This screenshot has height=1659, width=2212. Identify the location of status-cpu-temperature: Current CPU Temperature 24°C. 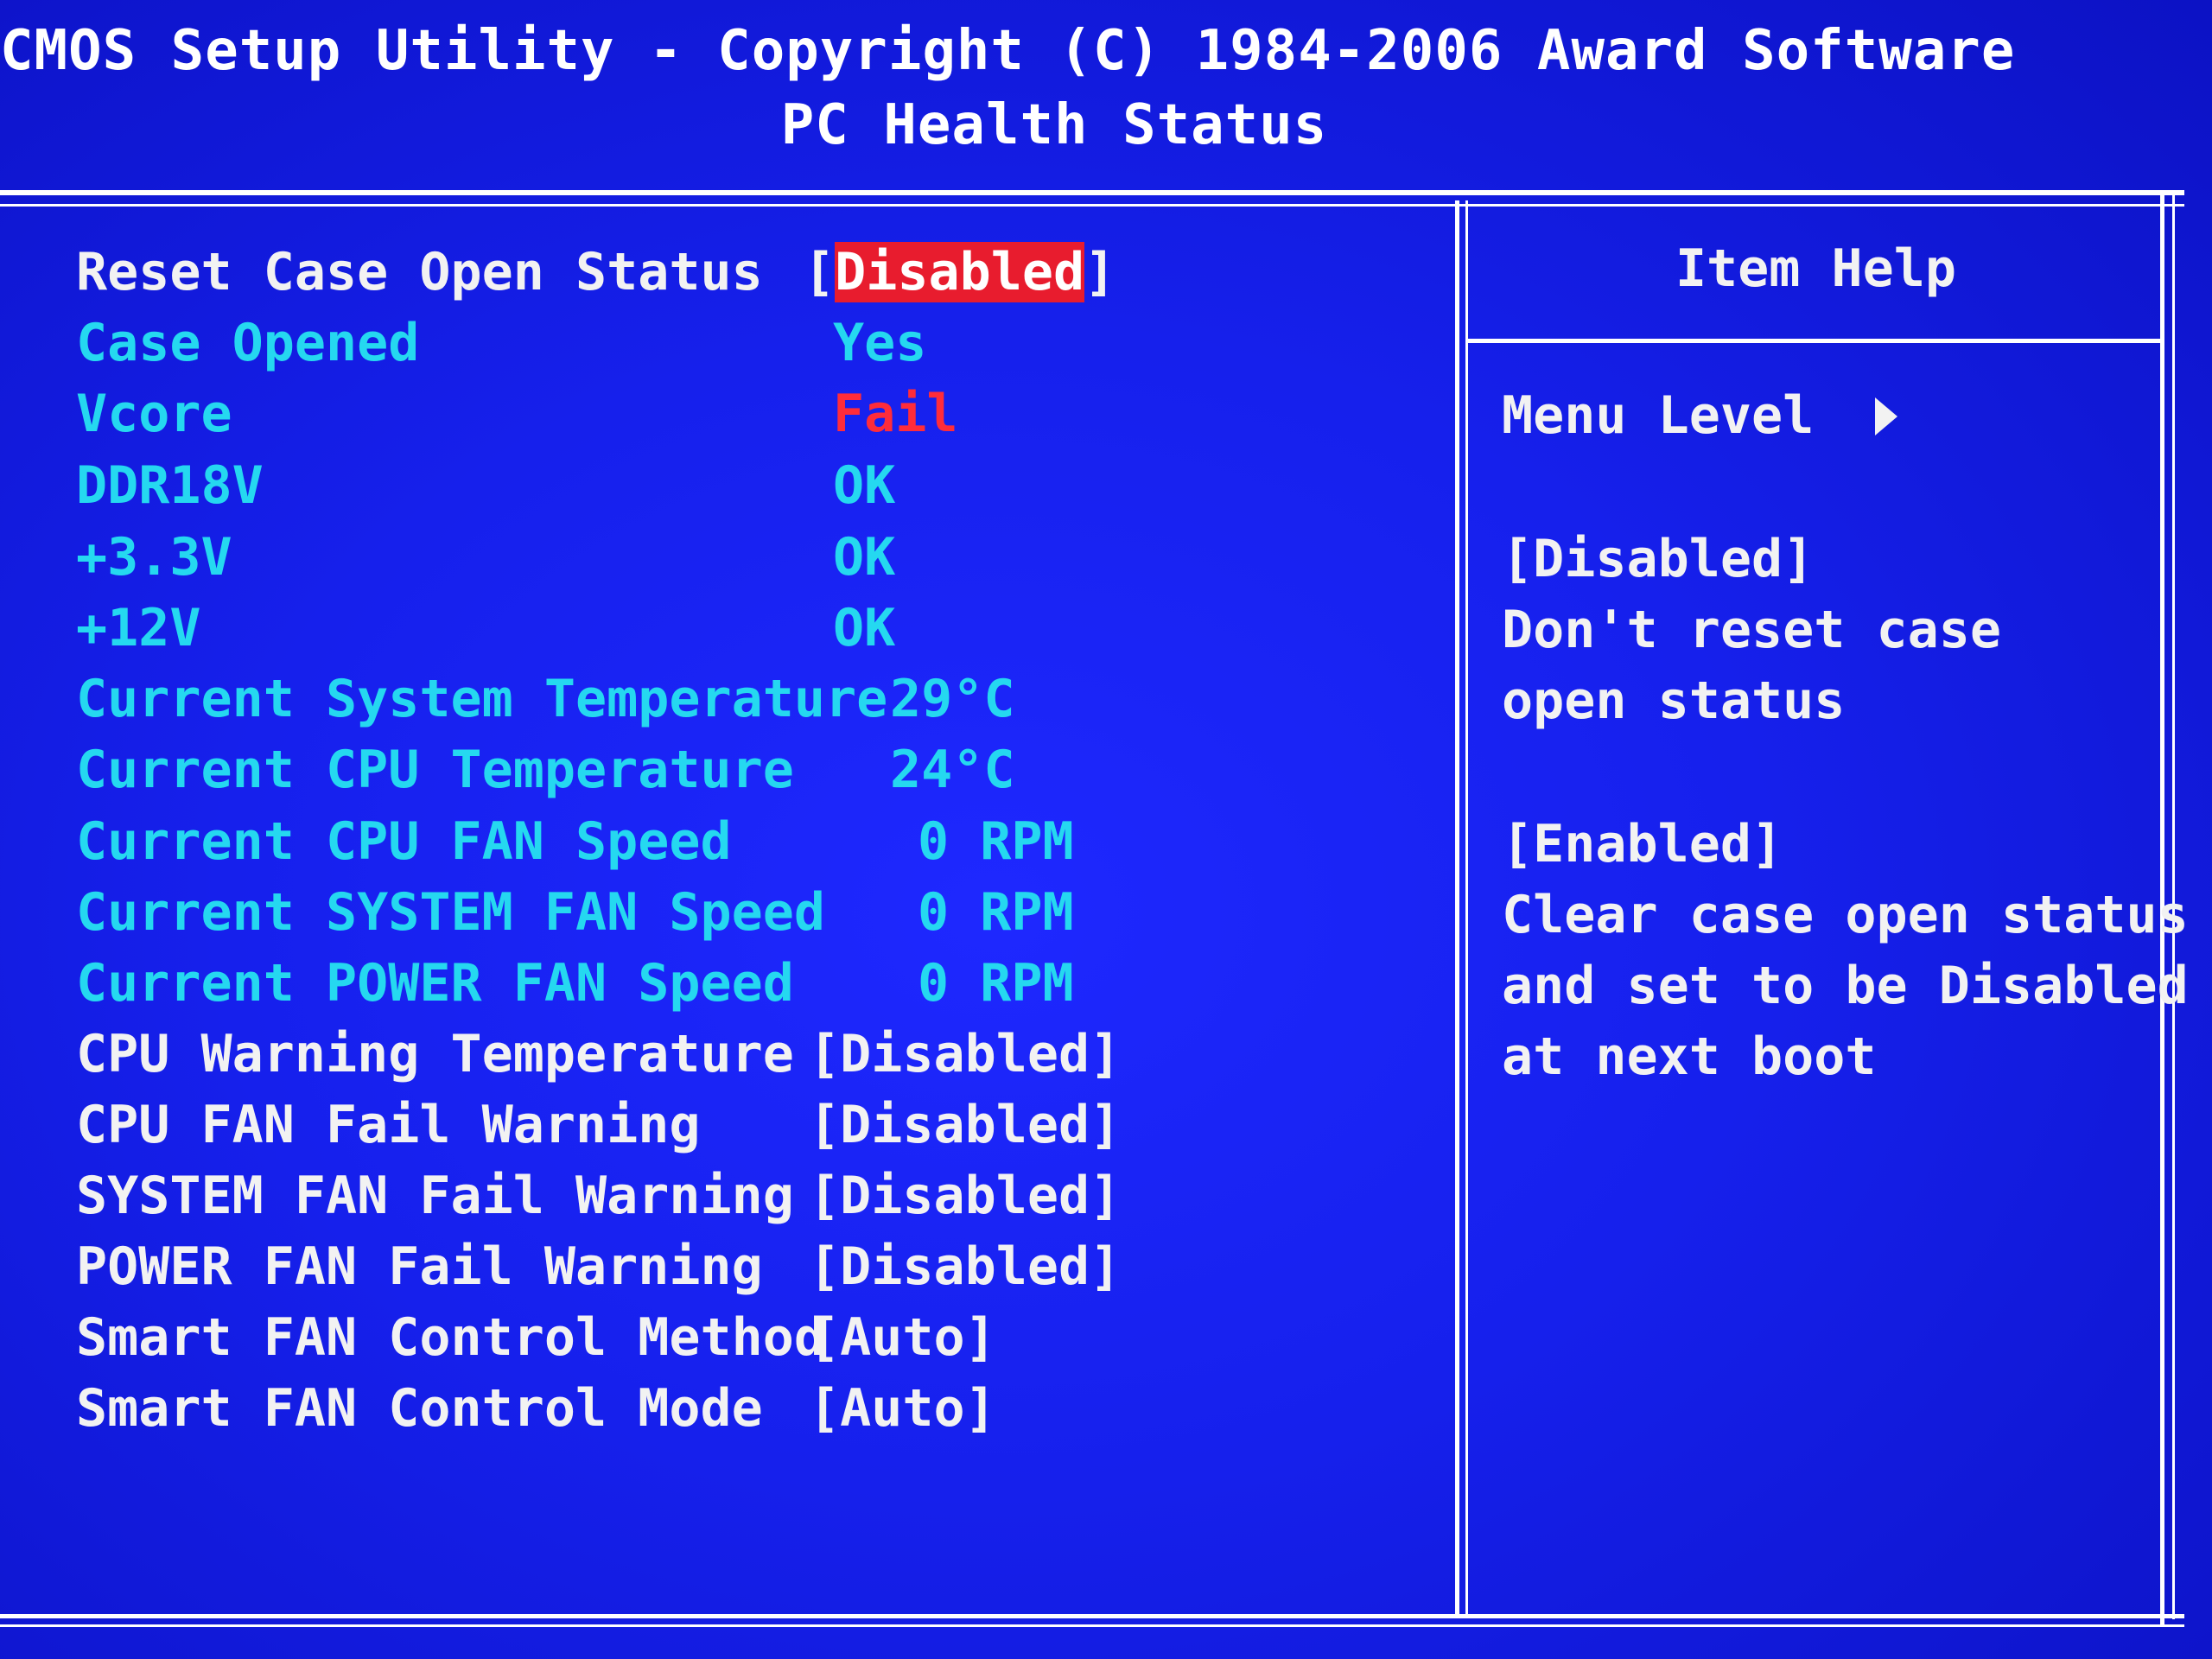
(545, 771).